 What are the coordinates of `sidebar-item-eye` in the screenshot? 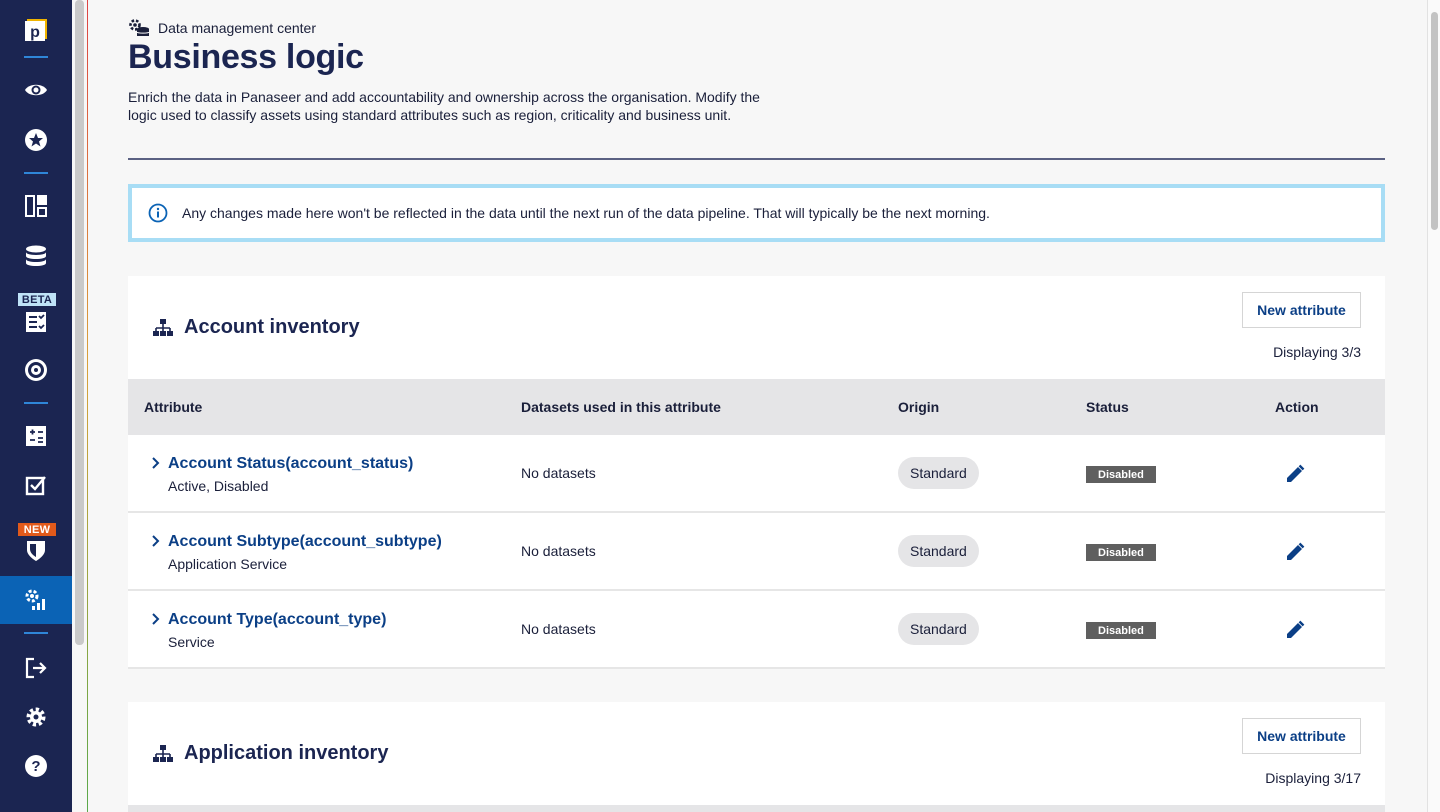 It's located at (36, 90).